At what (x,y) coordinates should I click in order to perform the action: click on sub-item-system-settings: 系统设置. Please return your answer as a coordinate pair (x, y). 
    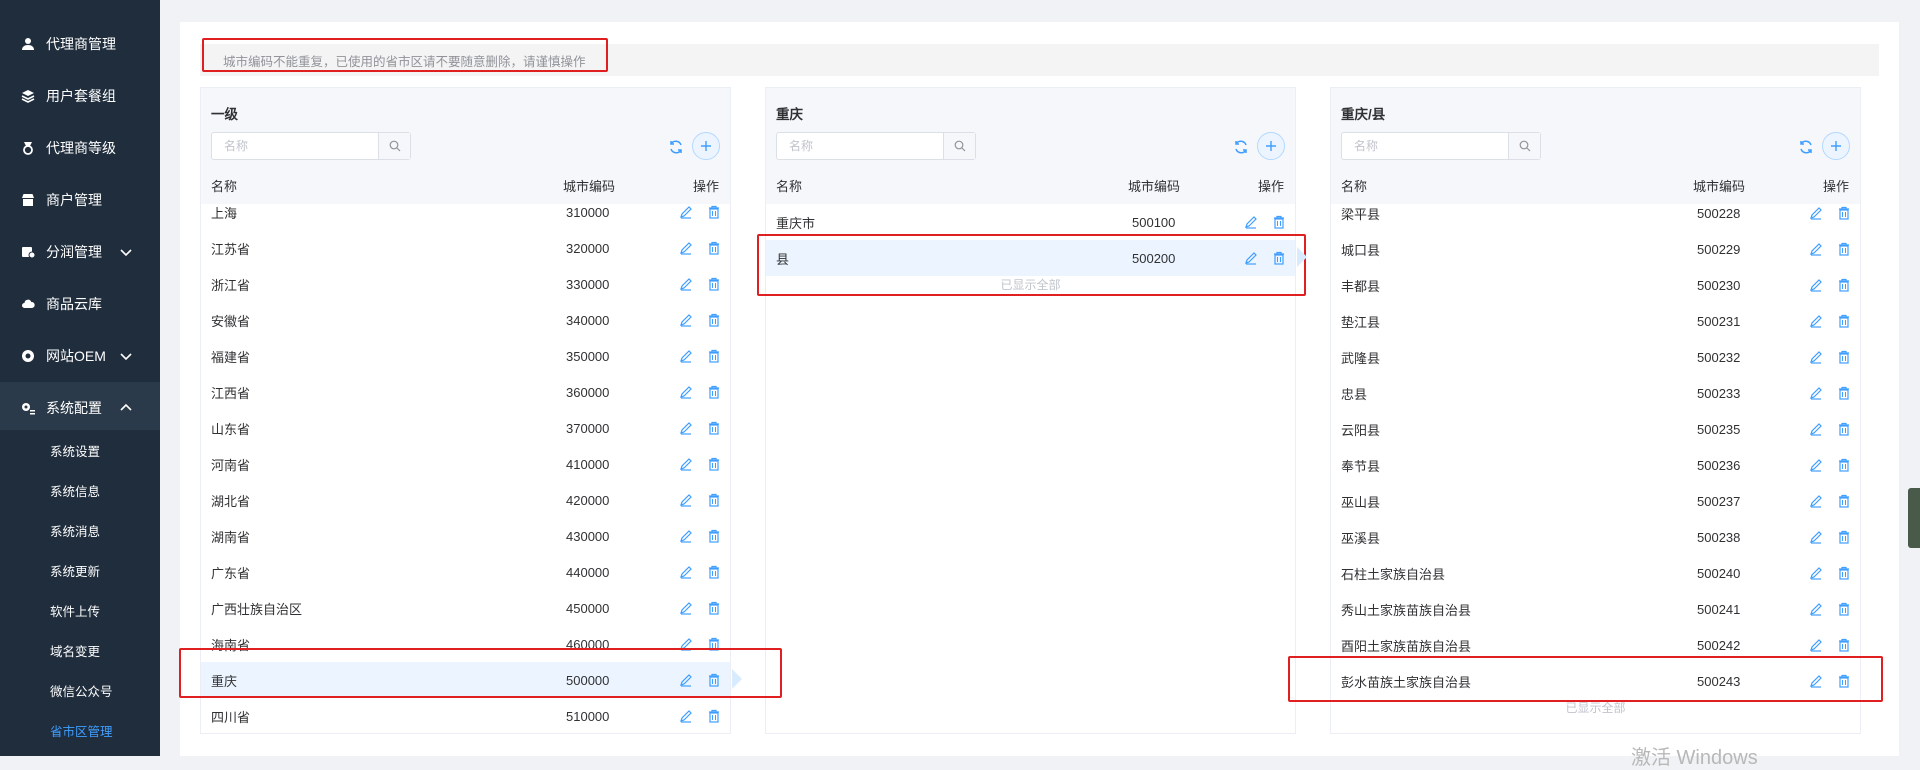
    Looking at the image, I should click on (80, 450).